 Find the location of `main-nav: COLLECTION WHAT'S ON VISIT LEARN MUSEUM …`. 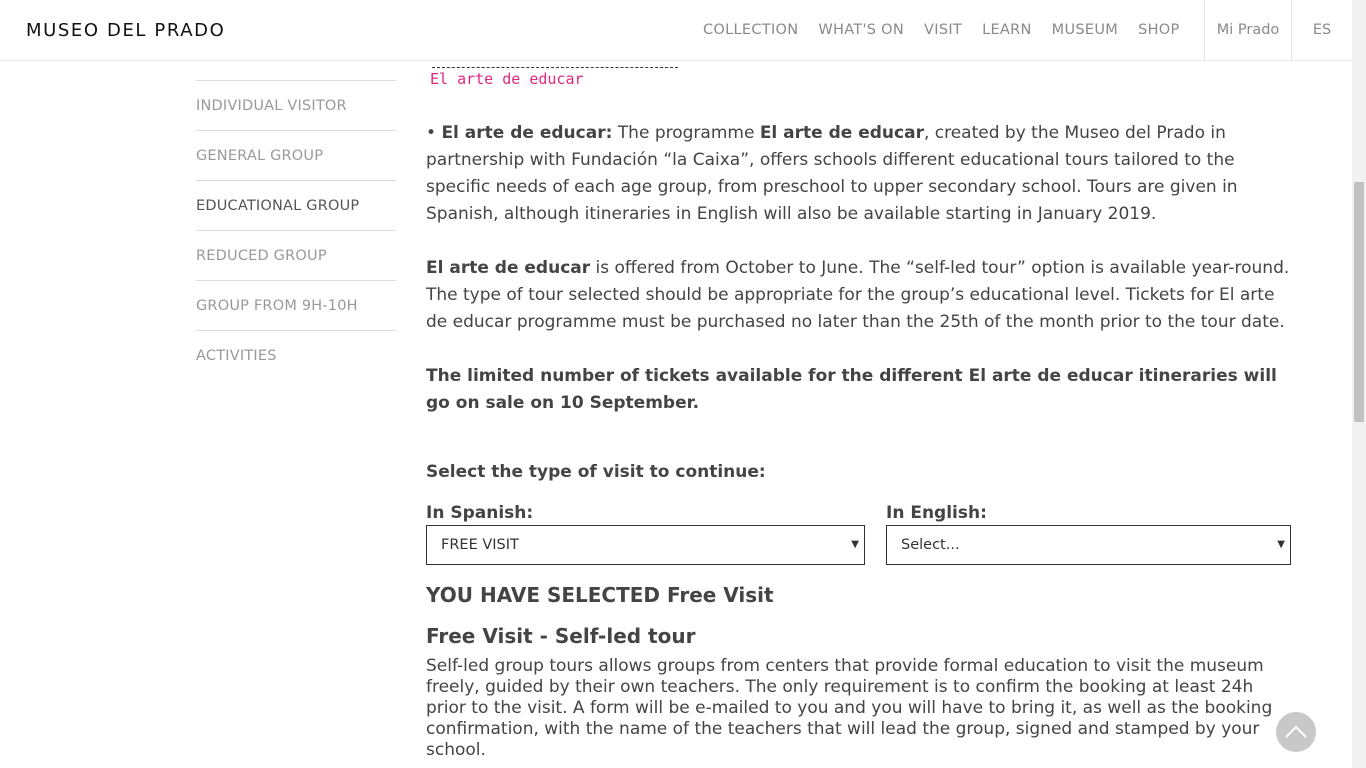

main-nav: COLLECTION WHAT'S ON VISIT LEARN MUSEUM … is located at coordinates (941, 30).